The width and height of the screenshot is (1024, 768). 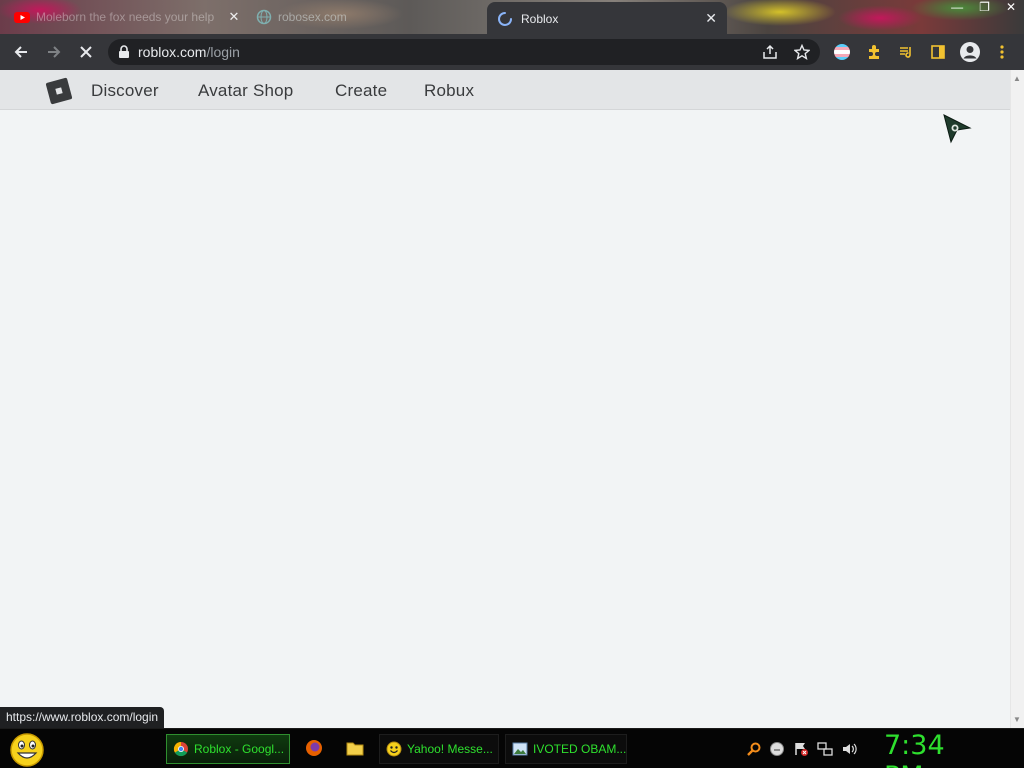 I want to click on roblox-logo-icon, so click(x=59, y=91).